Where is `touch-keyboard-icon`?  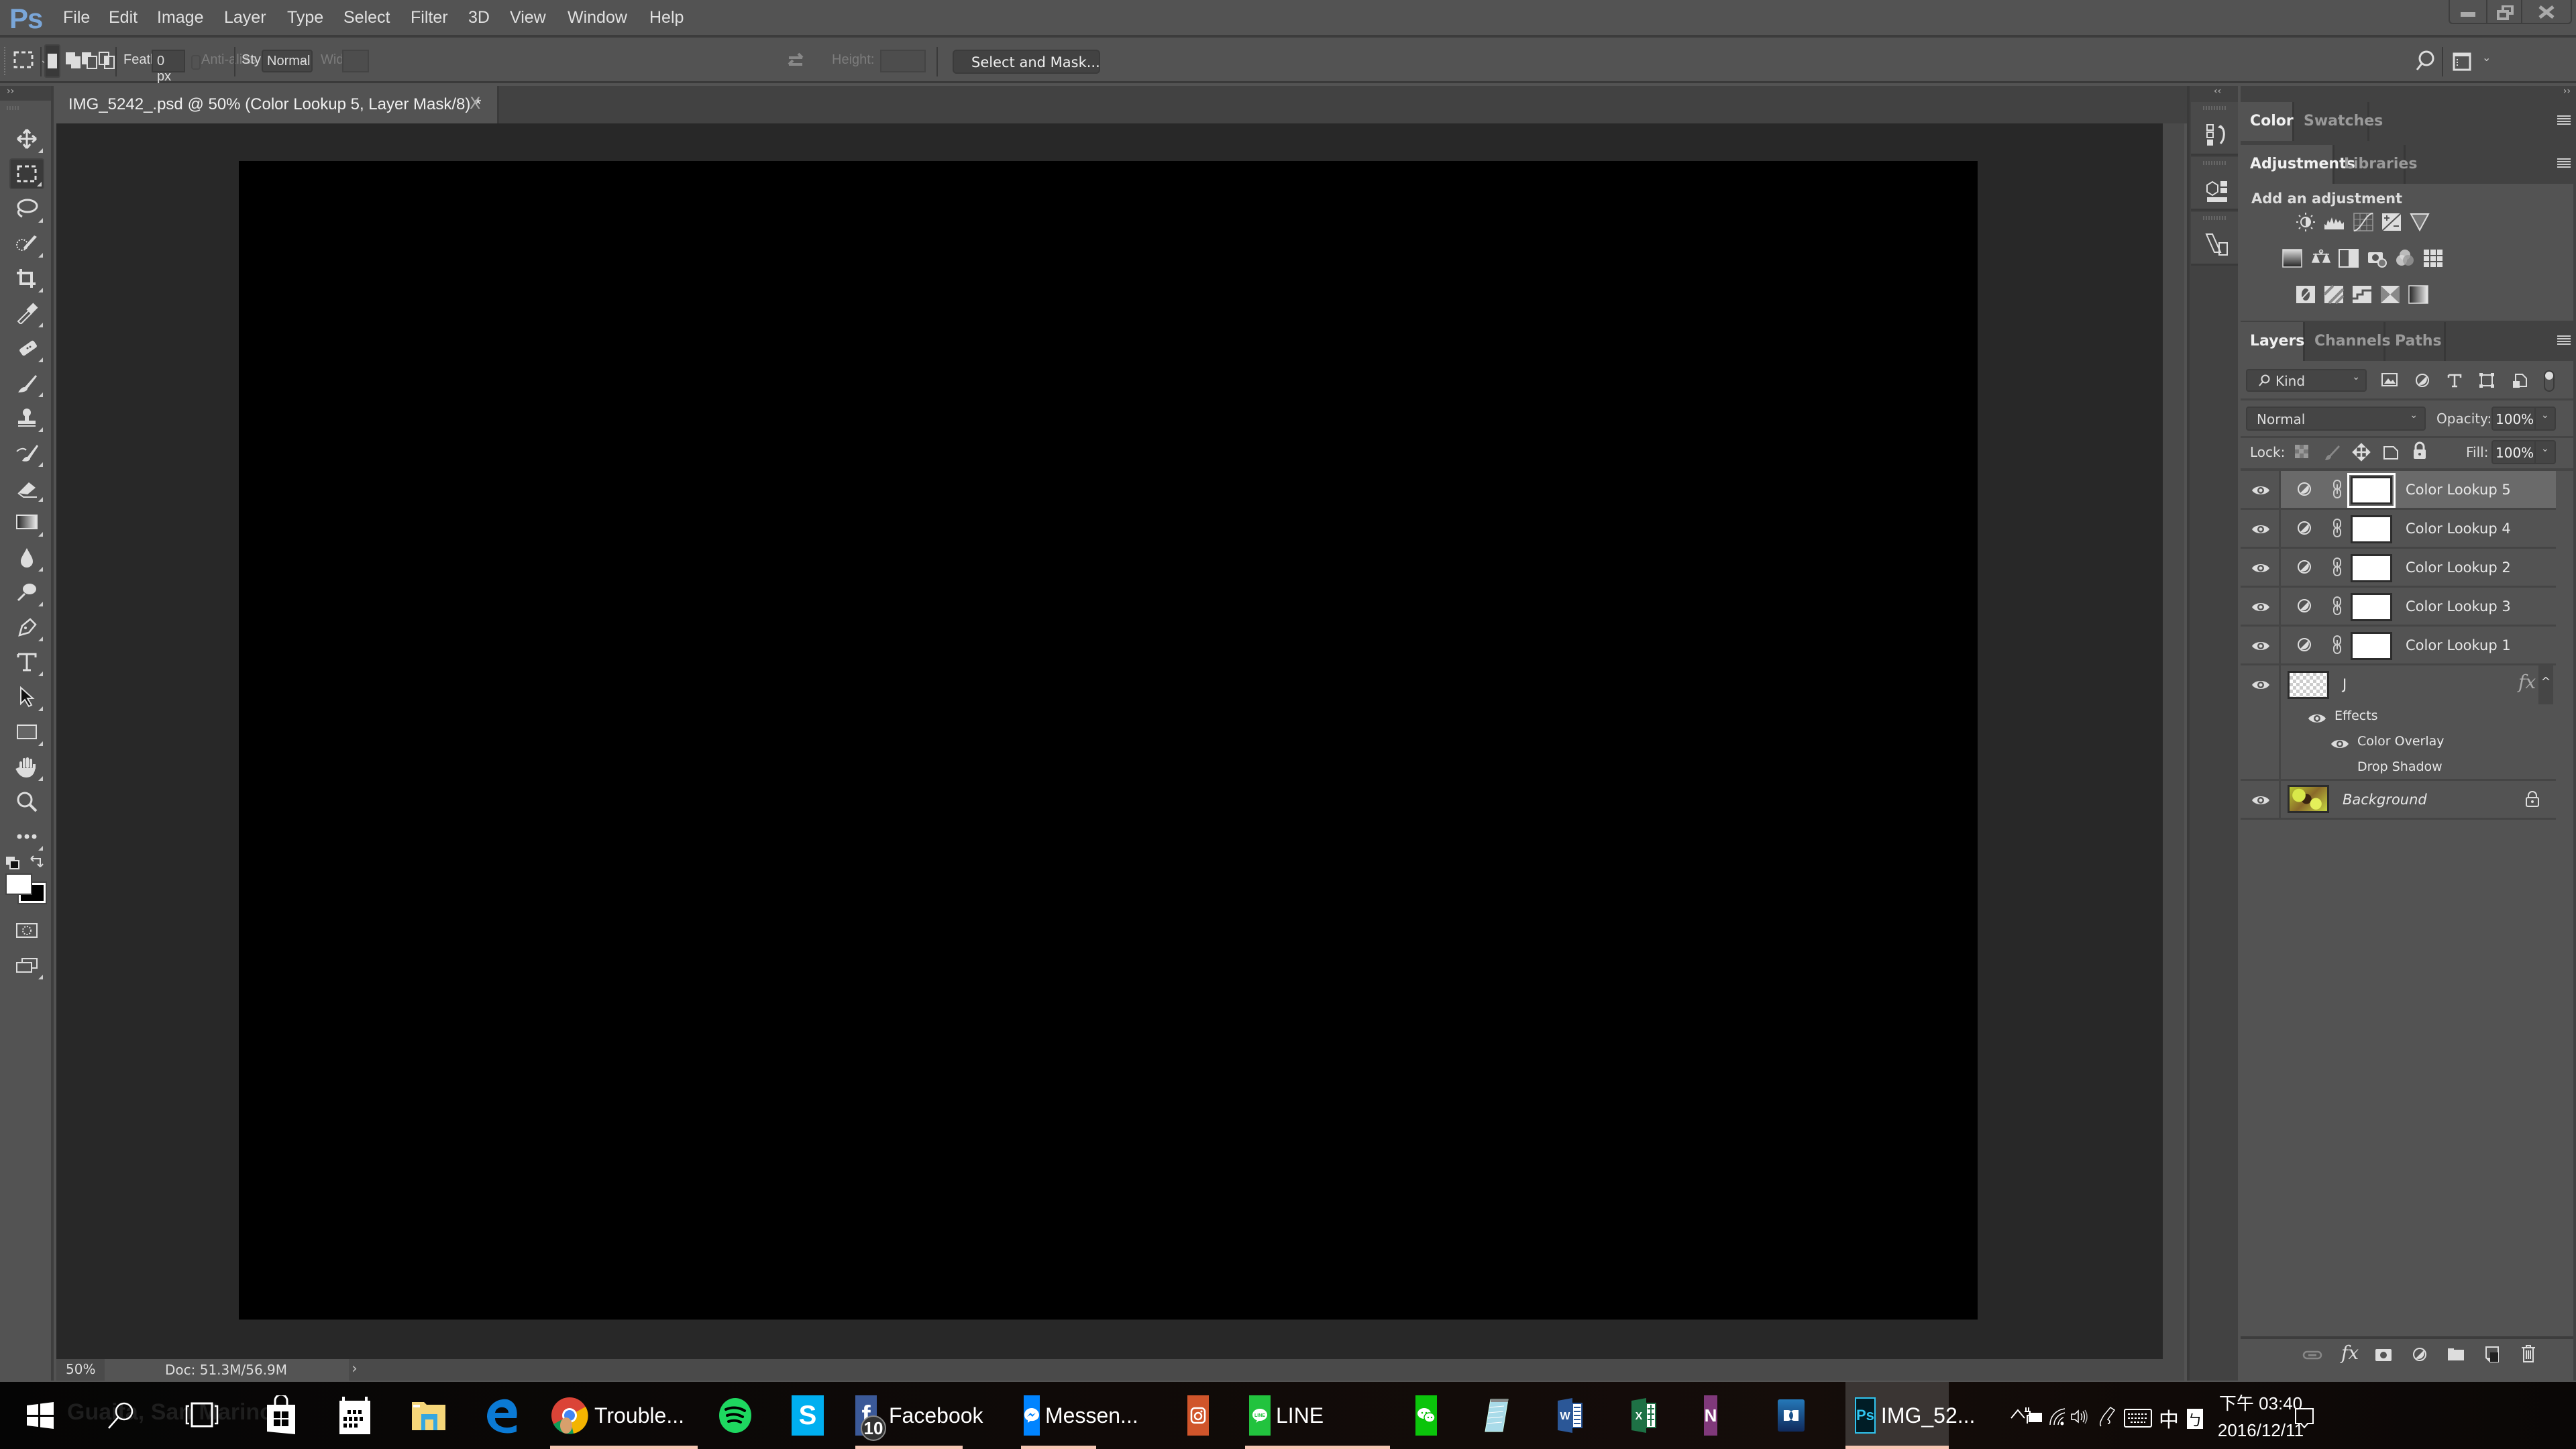
touch-keyboard-icon is located at coordinates (2138, 1418).